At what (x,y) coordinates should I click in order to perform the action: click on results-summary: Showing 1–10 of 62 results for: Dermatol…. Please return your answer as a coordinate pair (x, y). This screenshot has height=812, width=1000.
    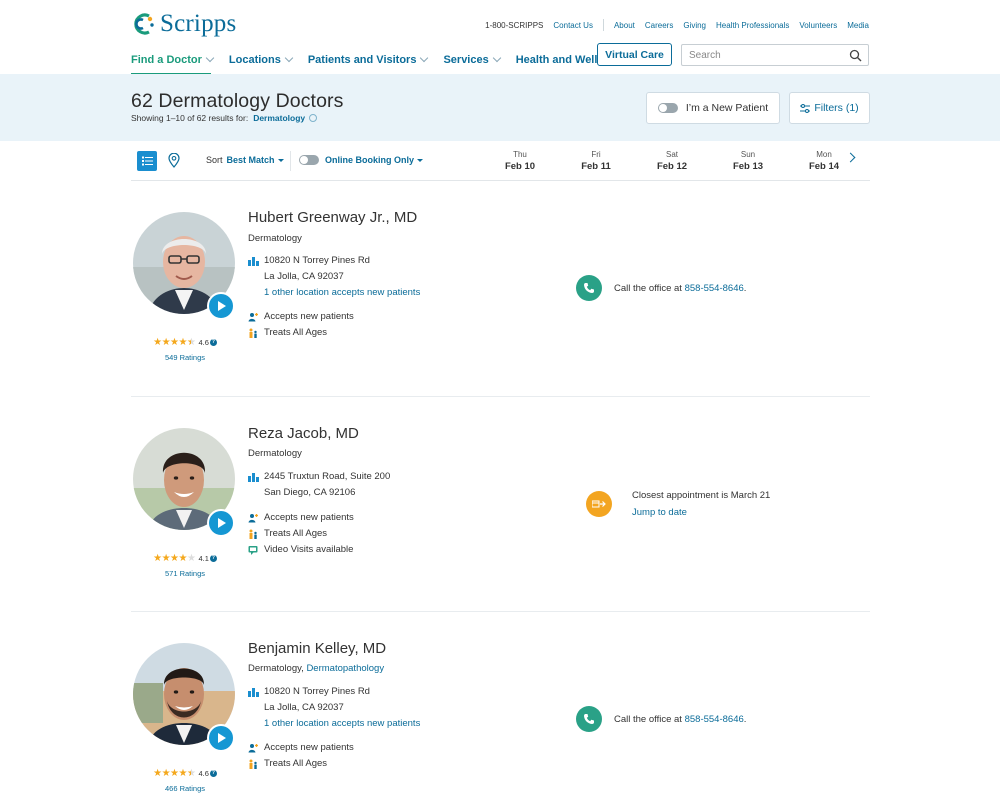
    Looking at the image, I should click on (224, 118).